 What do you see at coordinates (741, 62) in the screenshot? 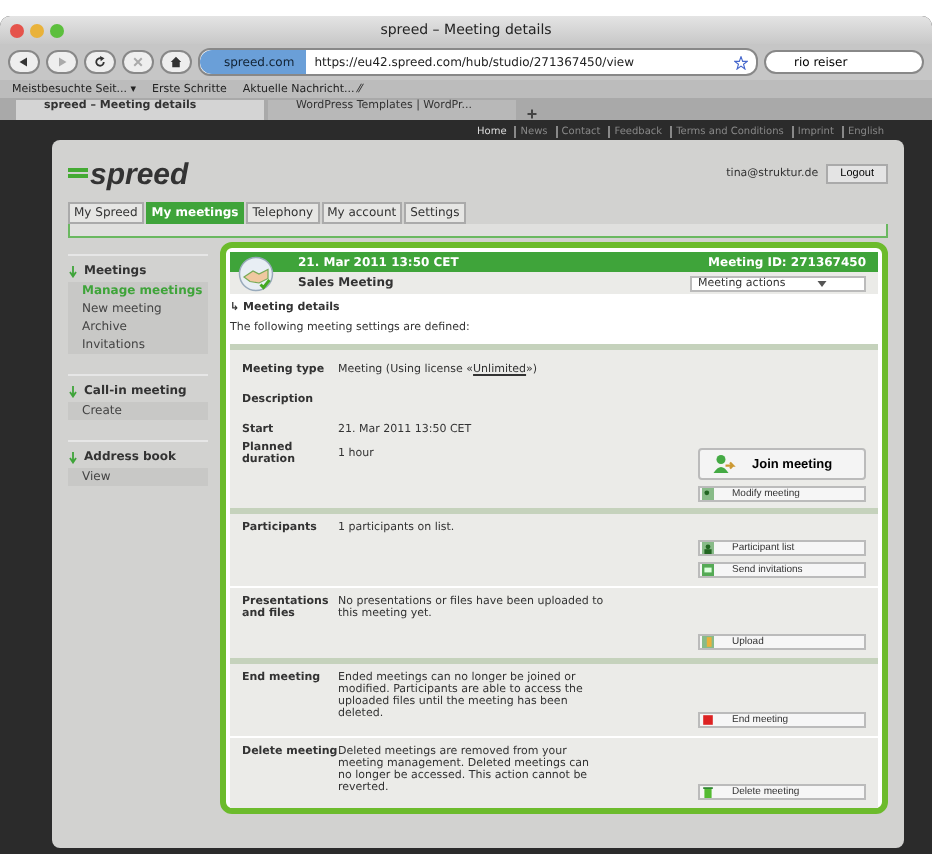
I see `star-icon` at bounding box center [741, 62].